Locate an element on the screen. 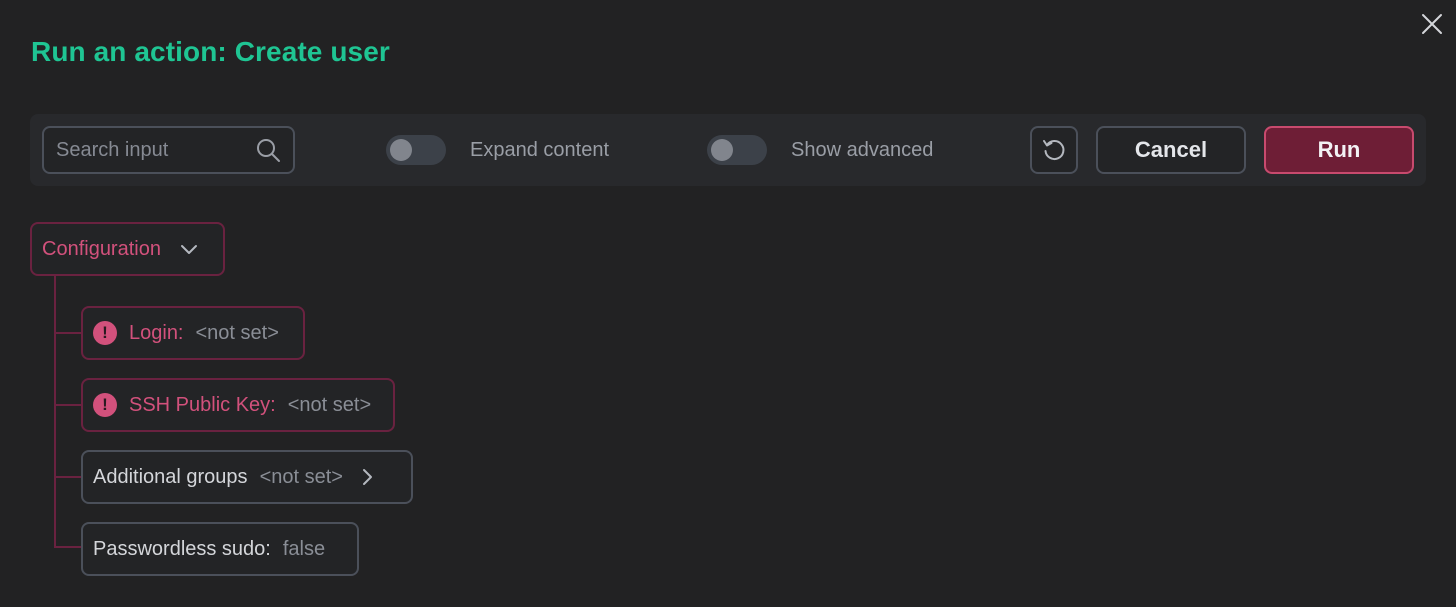 The image size is (1456, 607). show-advanced-label: Show advanced is located at coordinates (862, 149).